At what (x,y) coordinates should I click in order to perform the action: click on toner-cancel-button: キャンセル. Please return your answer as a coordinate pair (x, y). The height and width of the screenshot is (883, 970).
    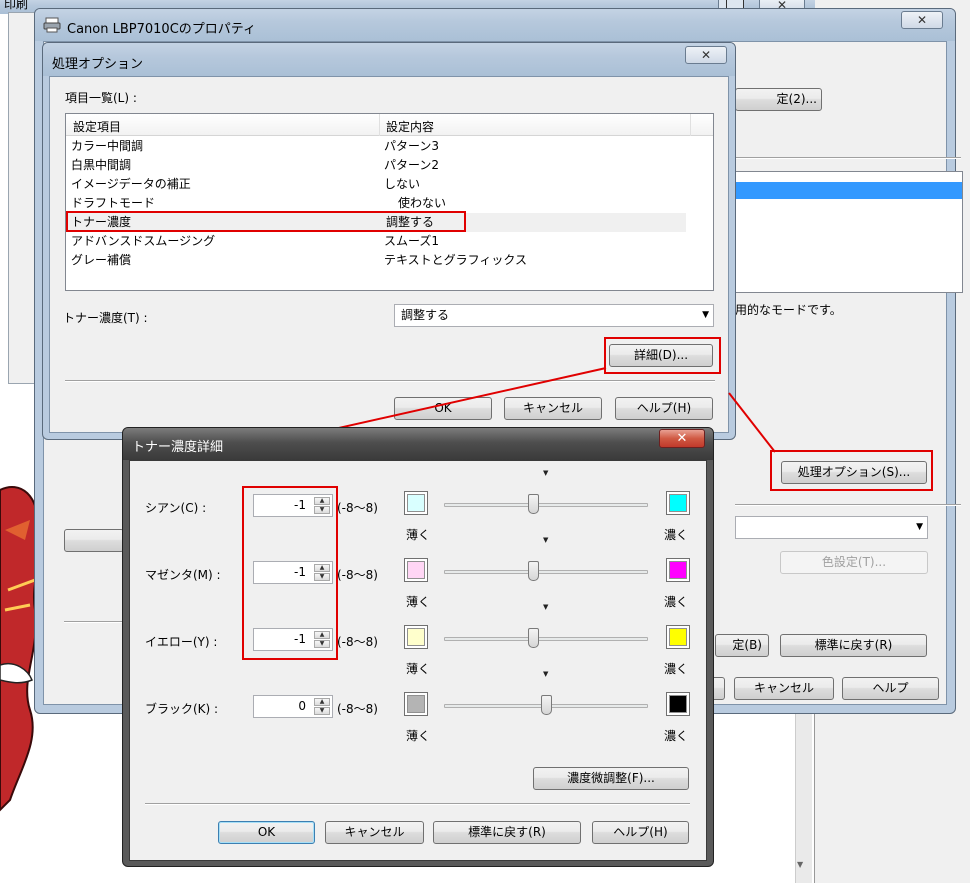
    Looking at the image, I should click on (374, 832).